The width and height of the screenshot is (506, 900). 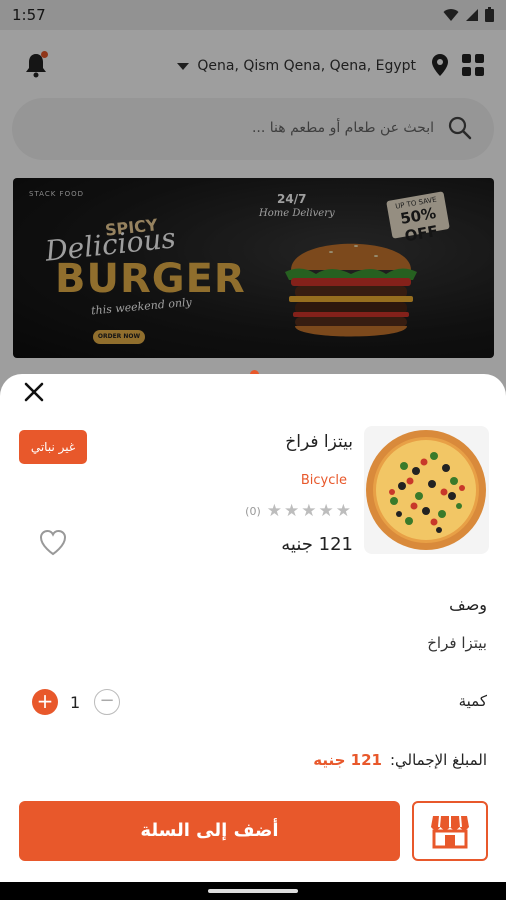 What do you see at coordinates (468, 604) in the screenshot?
I see `description-label: وصف` at bounding box center [468, 604].